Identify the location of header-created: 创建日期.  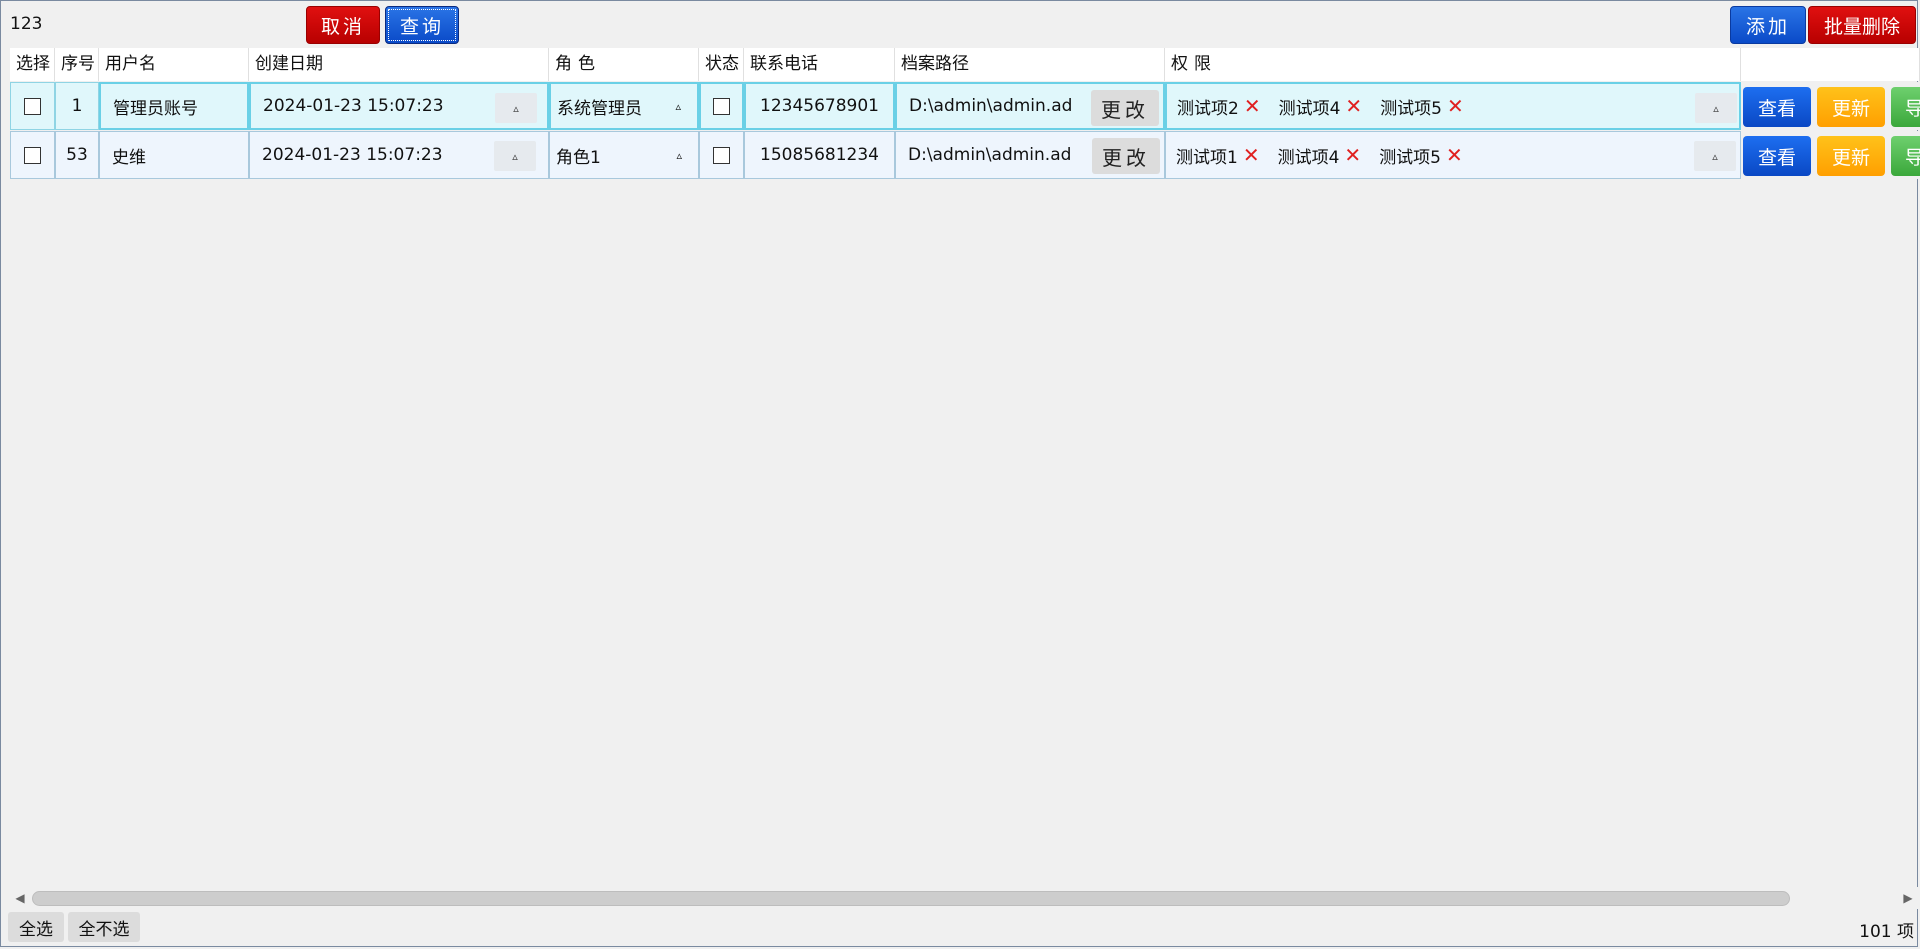
(399, 64).